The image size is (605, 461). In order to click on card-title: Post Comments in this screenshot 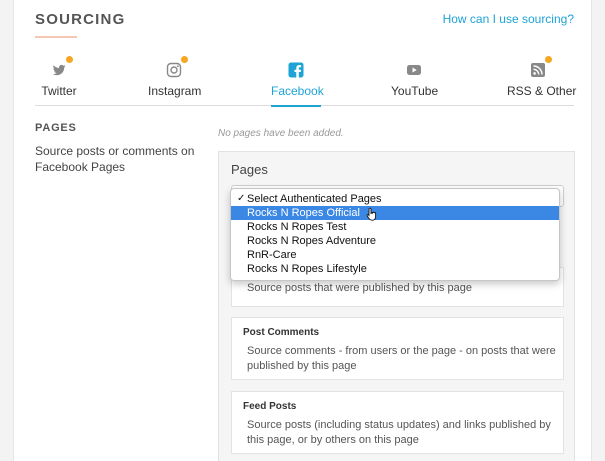, I will do `click(281, 332)`.